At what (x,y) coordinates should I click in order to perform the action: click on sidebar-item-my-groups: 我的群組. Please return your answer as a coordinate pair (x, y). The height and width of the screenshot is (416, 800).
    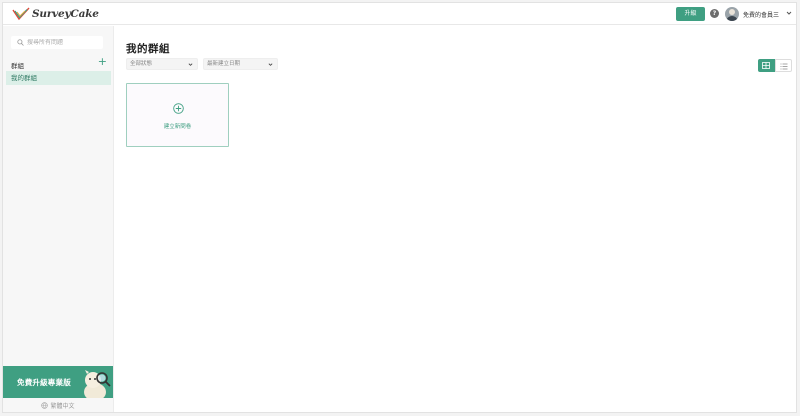
    Looking at the image, I should click on (58, 78).